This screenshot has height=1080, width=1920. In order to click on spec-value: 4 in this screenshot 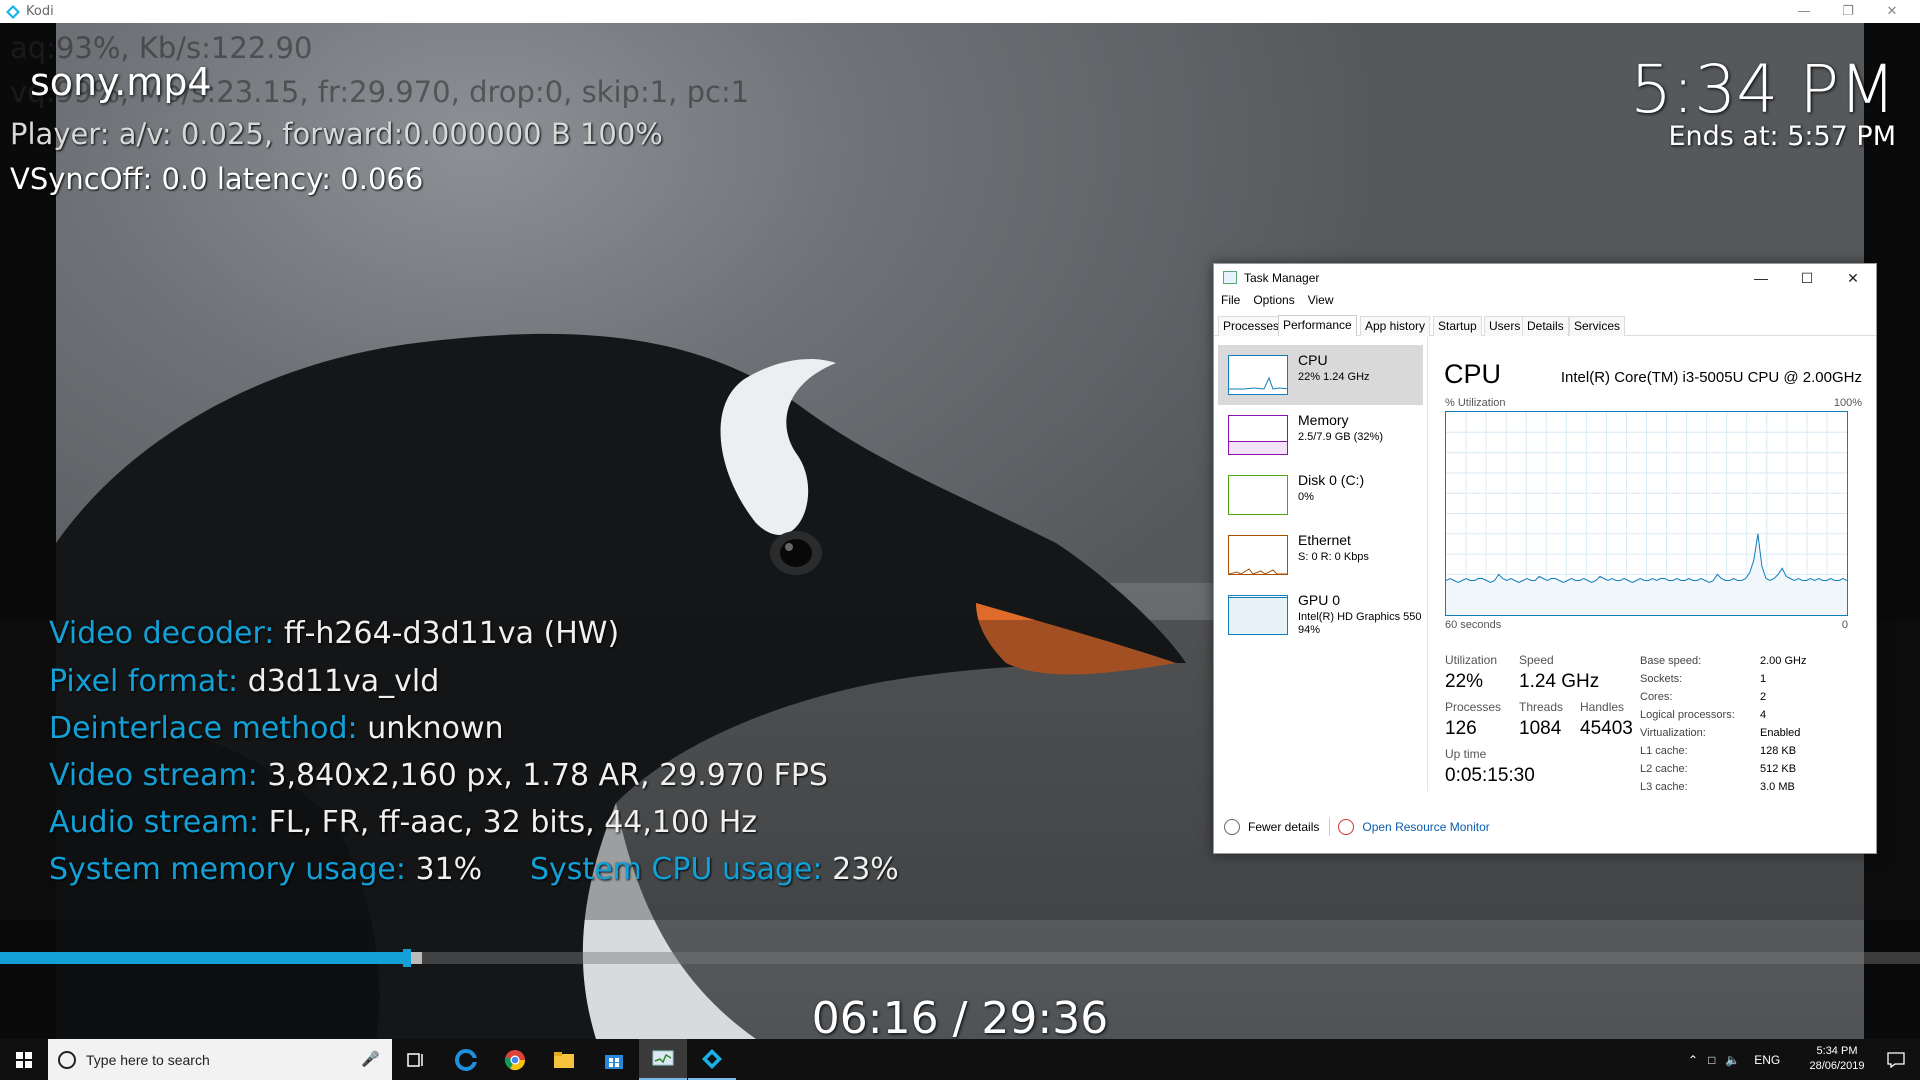, I will do `click(1763, 715)`.